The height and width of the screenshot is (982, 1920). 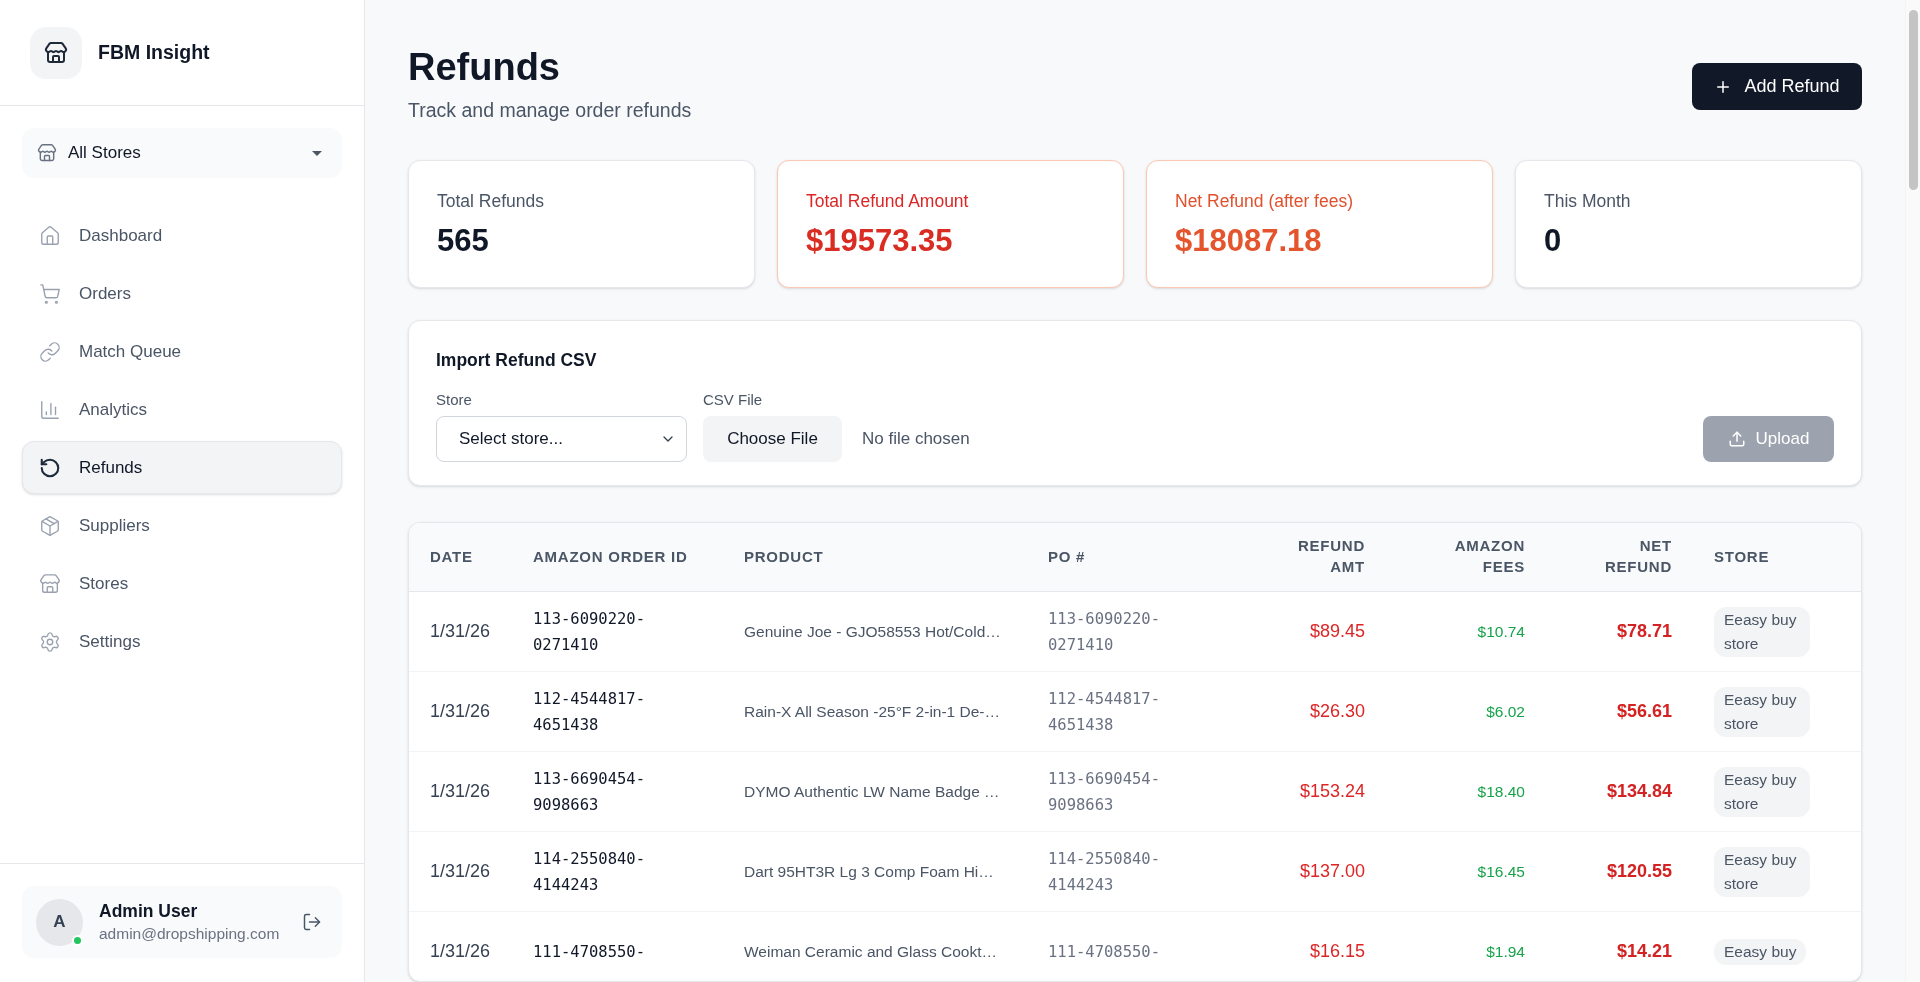 I want to click on logout-icon, so click(x=312, y=922).